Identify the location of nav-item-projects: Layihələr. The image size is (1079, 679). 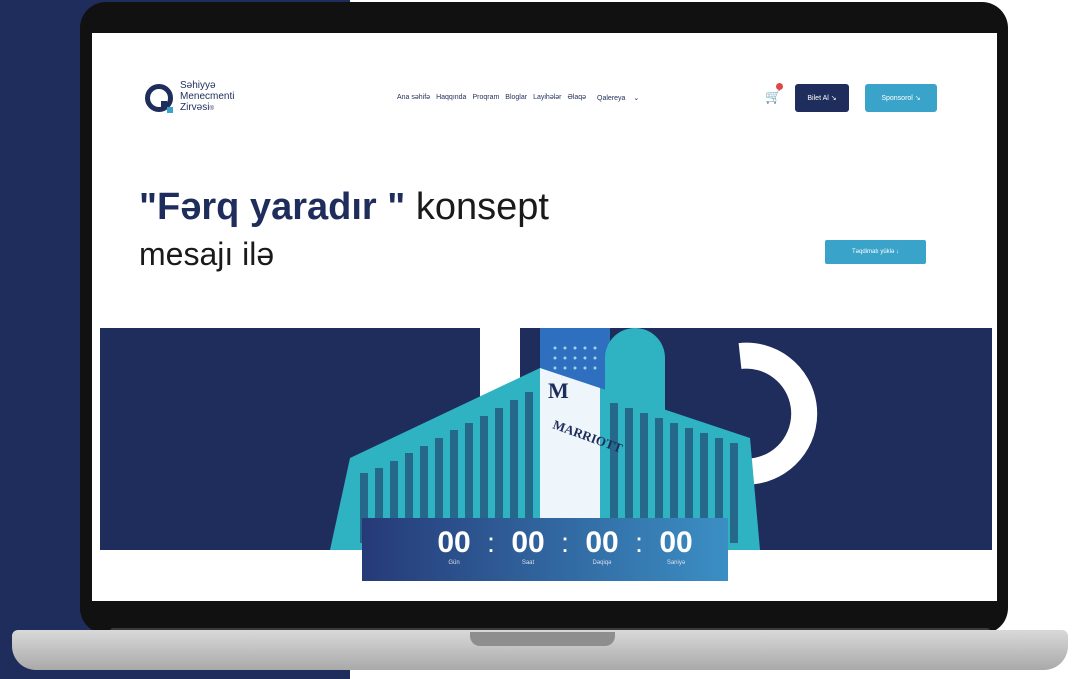
(547, 98).